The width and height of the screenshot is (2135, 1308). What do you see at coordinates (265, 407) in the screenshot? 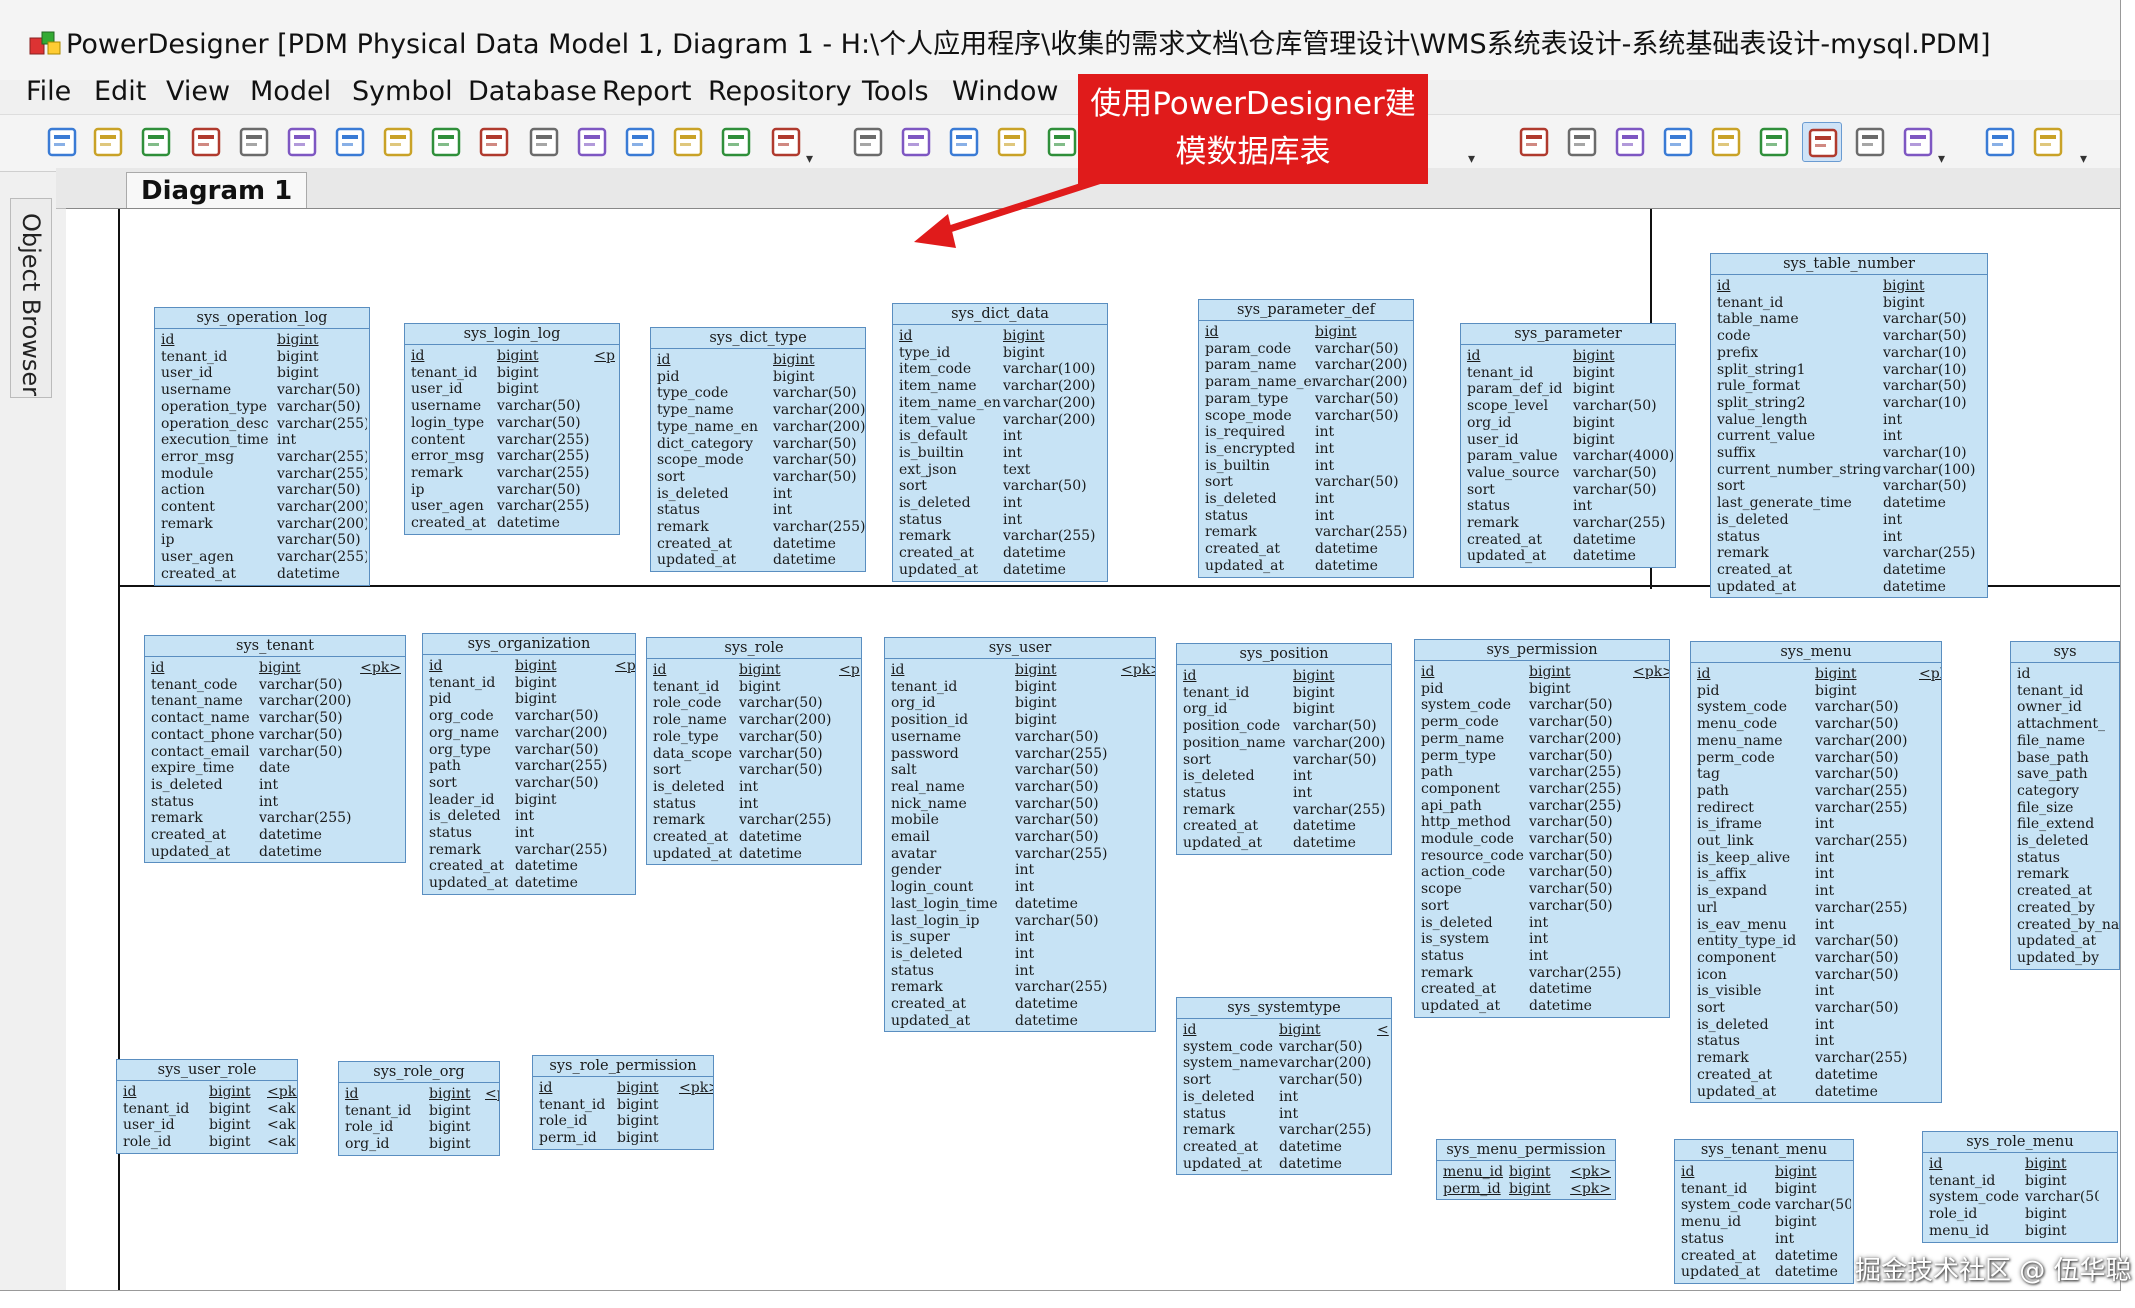
I see `table-column-row: operation_type varchar(50)` at bounding box center [265, 407].